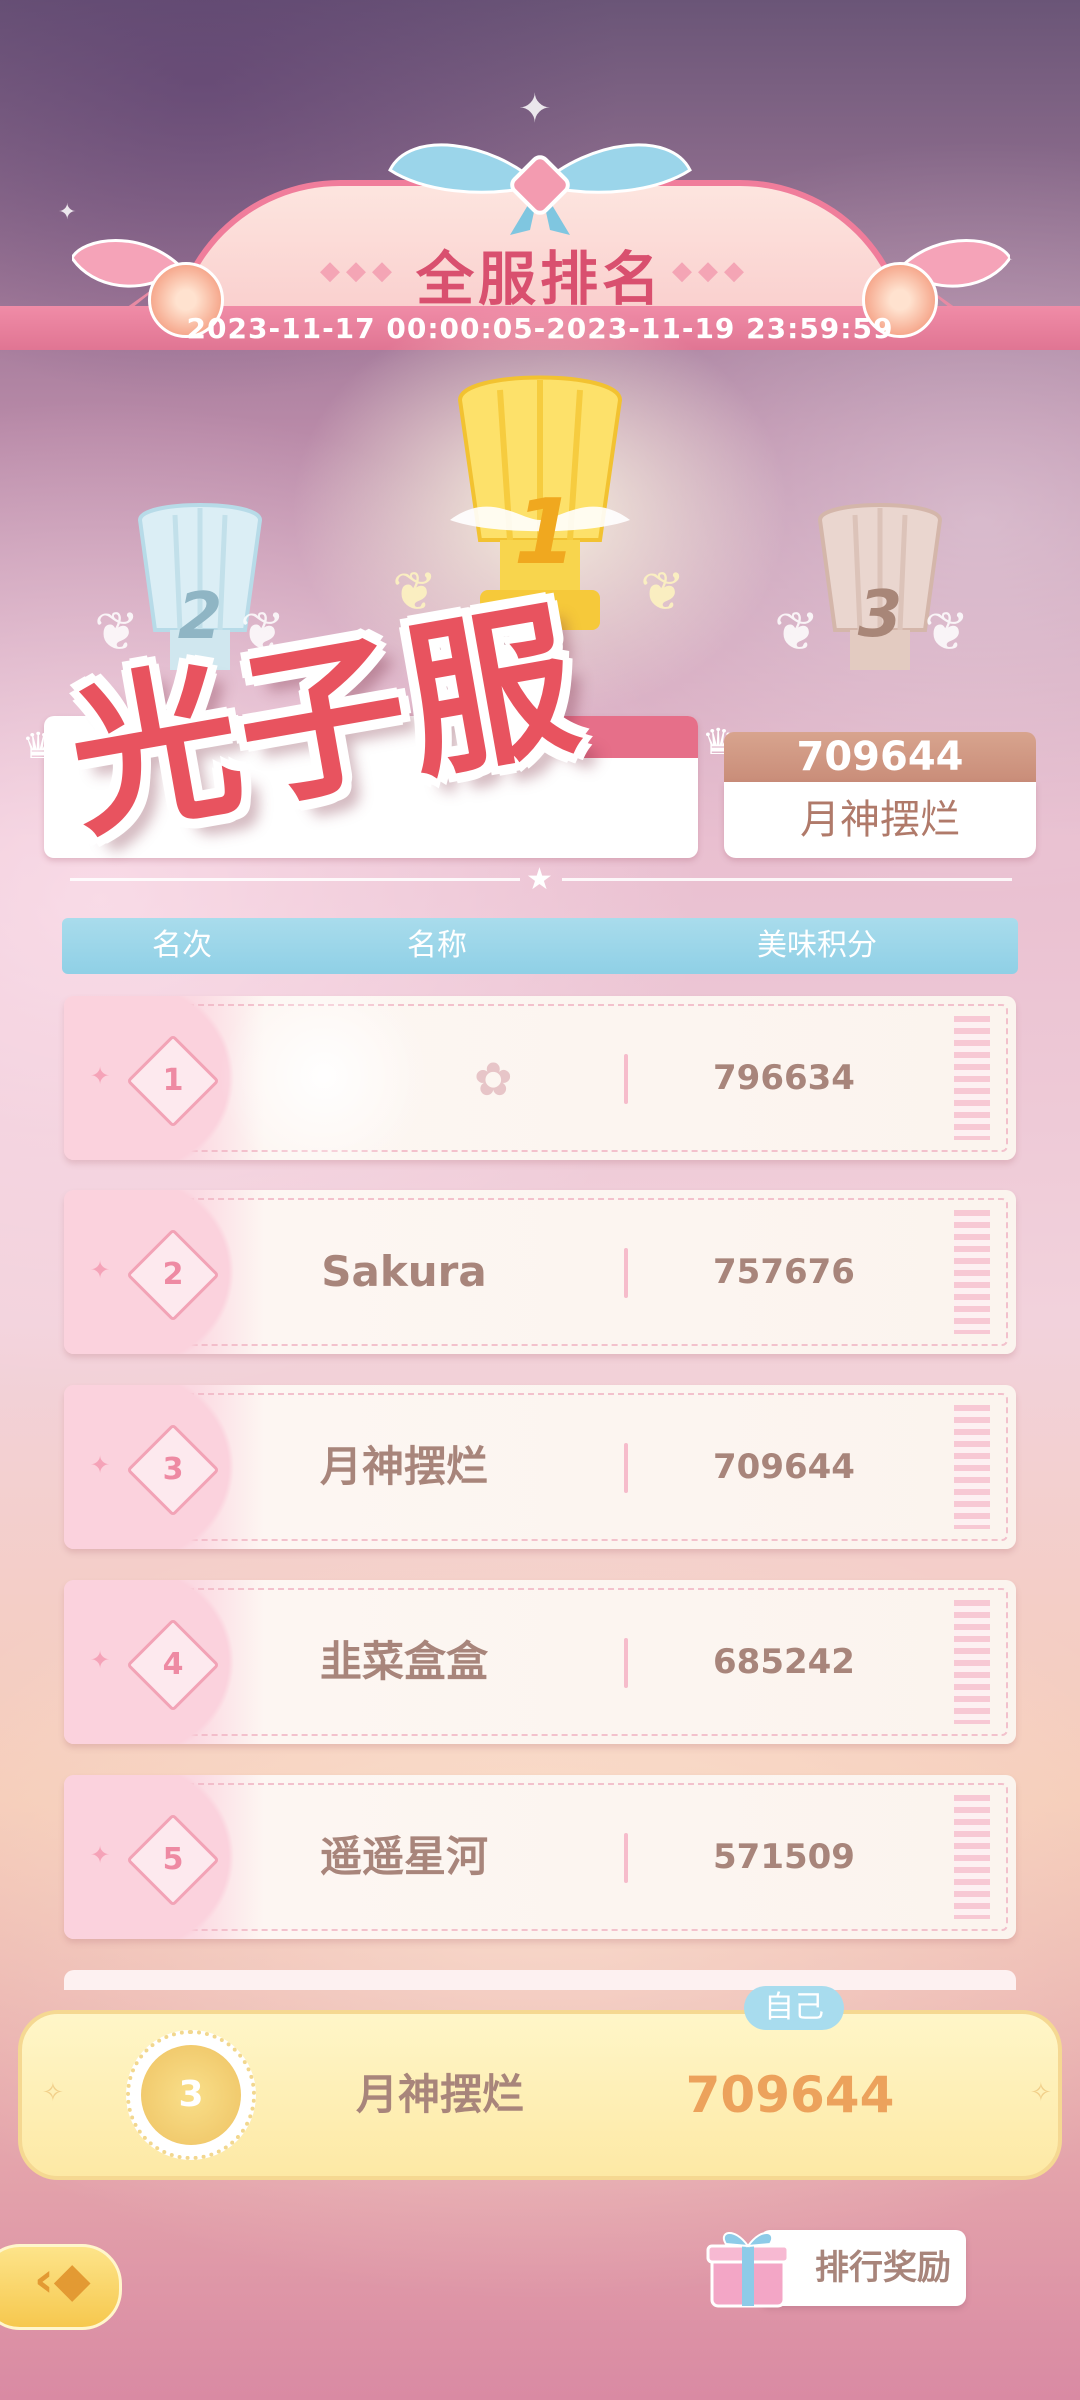 The image size is (1080, 2400). What do you see at coordinates (880, 757) in the screenshot?
I see `third-place-score: 709644` at bounding box center [880, 757].